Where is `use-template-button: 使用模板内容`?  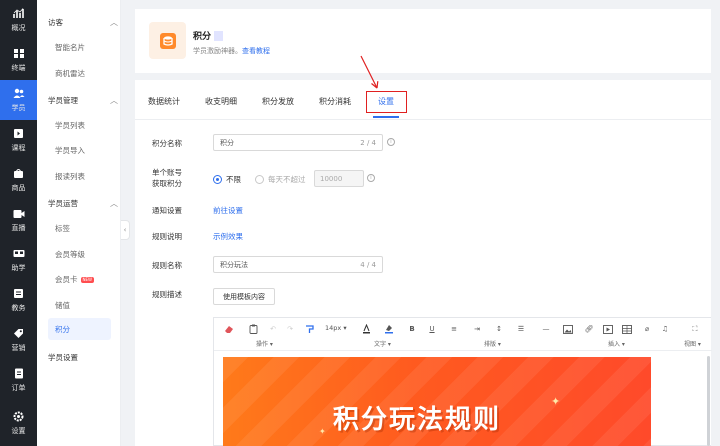 use-template-button: 使用模板内容 is located at coordinates (244, 296).